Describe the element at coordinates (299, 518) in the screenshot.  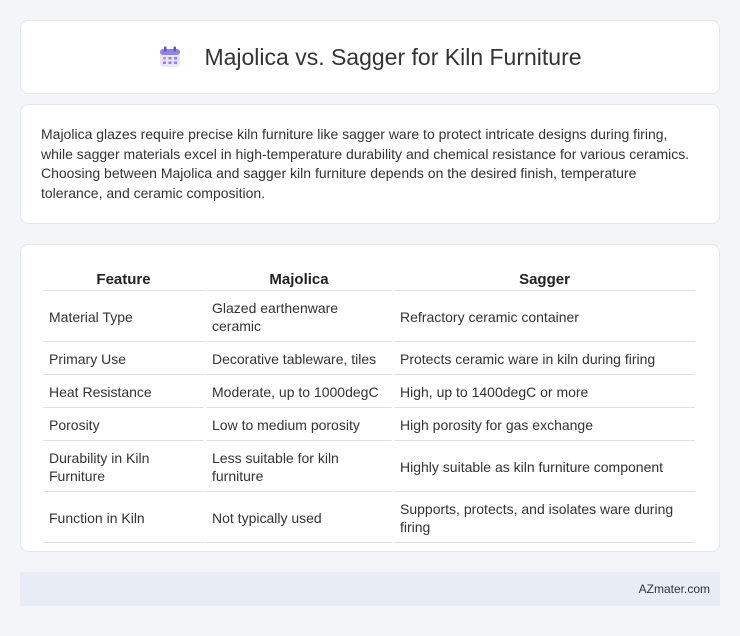
I see `table-cell: Not typically used` at that location.